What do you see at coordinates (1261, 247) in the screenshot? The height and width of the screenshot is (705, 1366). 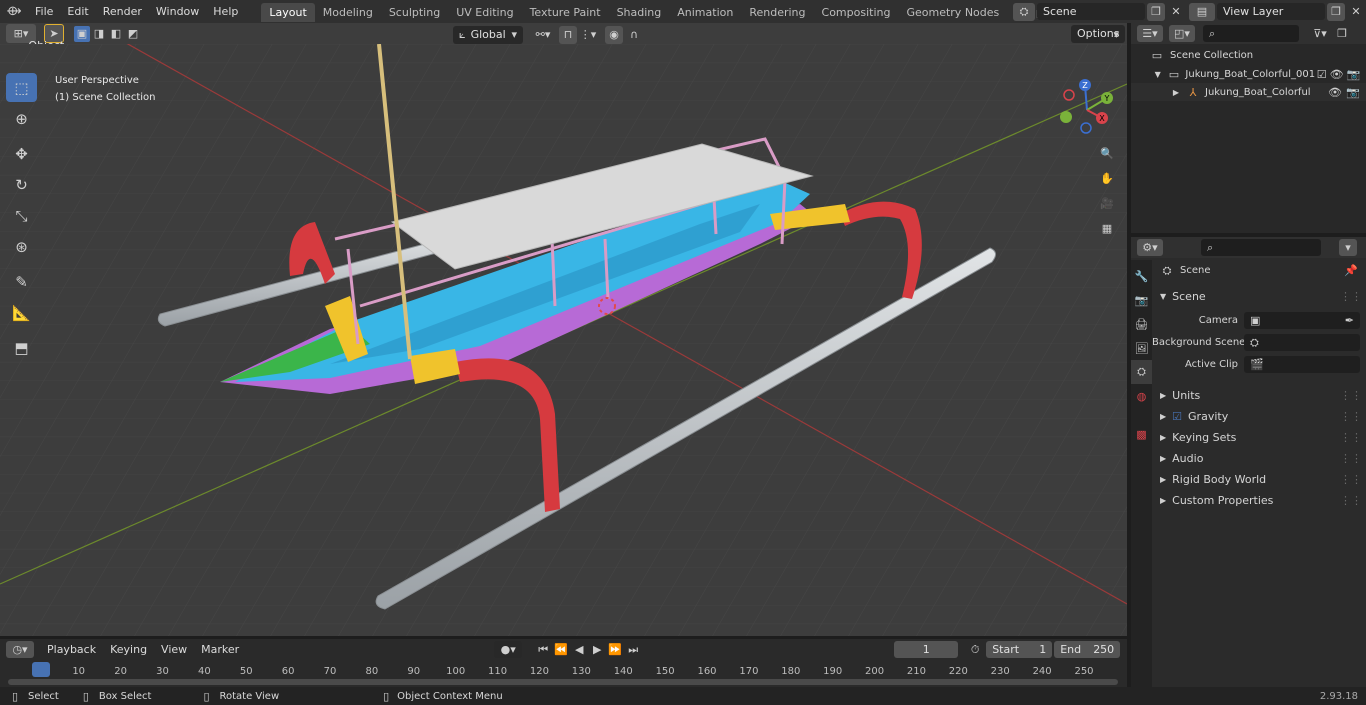 I see `properties-search-input: ⌕` at bounding box center [1261, 247].